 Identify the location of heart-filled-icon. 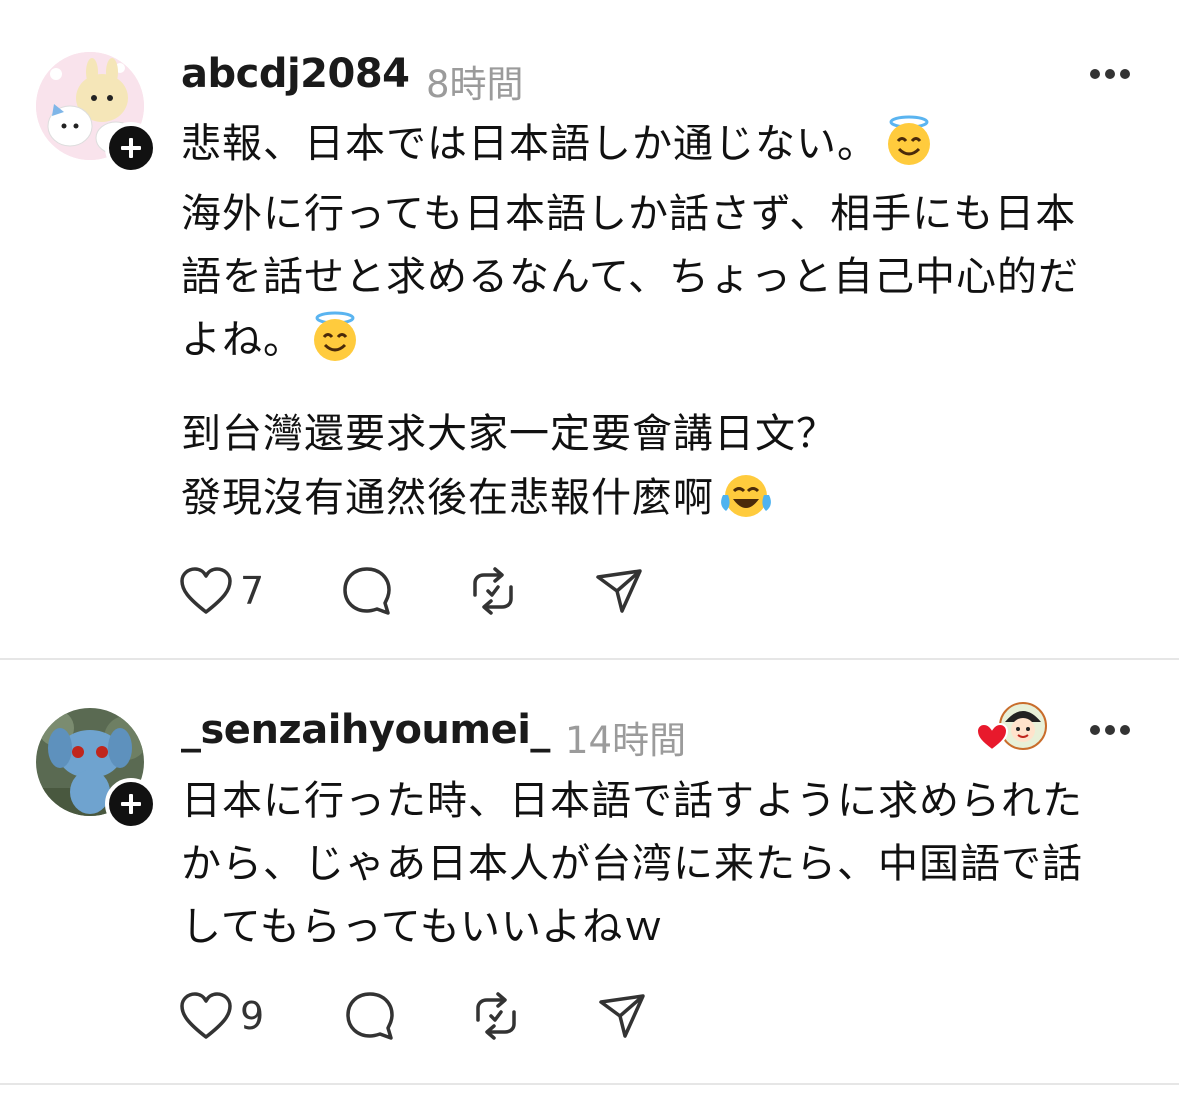
(992, 737).